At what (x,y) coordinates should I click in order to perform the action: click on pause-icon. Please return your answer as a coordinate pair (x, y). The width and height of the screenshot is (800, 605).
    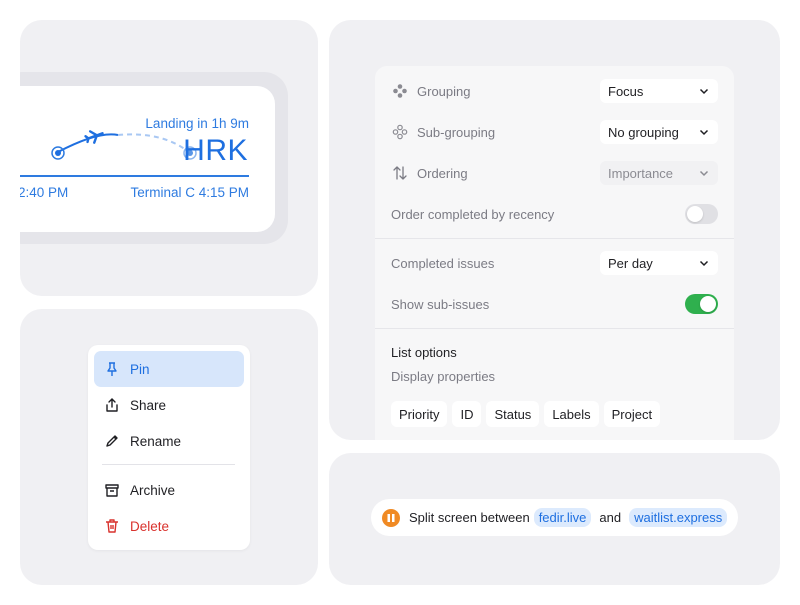
    Looking at the image, I should click on (391, 517).